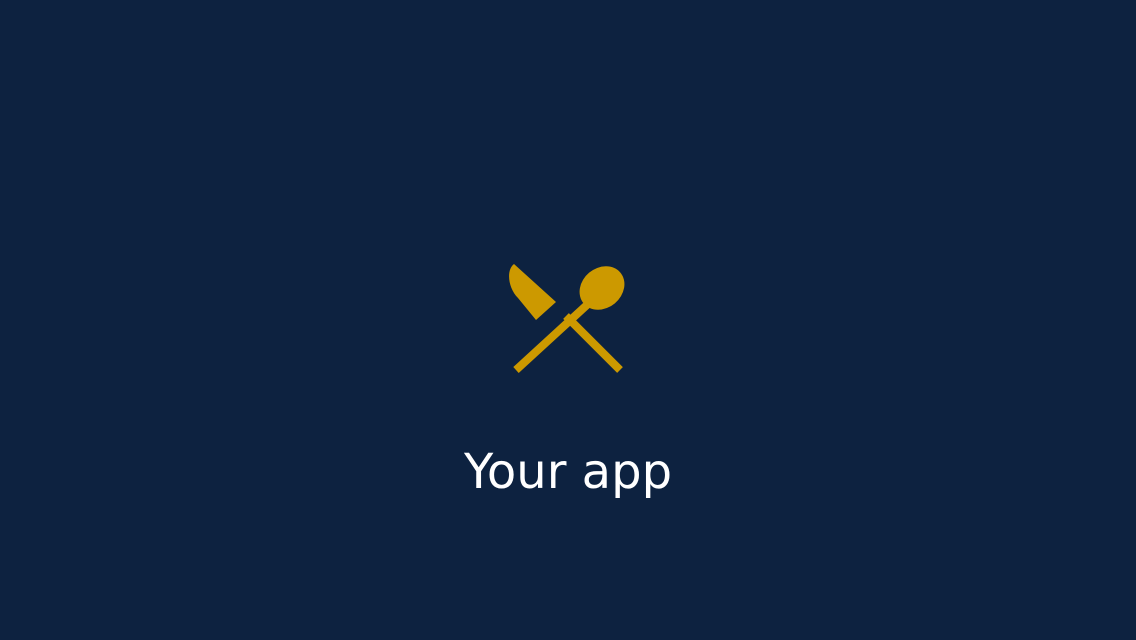 The height and width of the screenshot is (640, 1136). Describe the element at coordinates (532, 292) in the screenshot. I see `knife-blade-shape` at that location.